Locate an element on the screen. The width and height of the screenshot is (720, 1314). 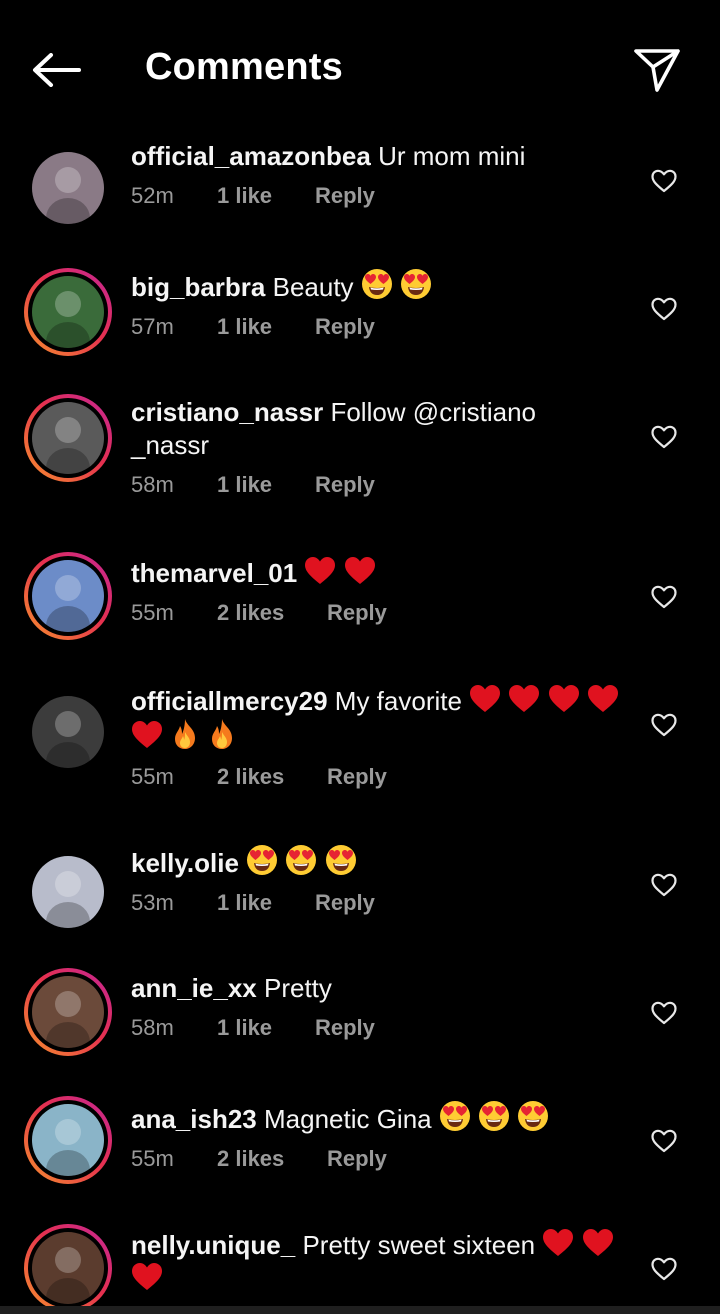
comment-time: 52m is located at coordinates (152, 195).